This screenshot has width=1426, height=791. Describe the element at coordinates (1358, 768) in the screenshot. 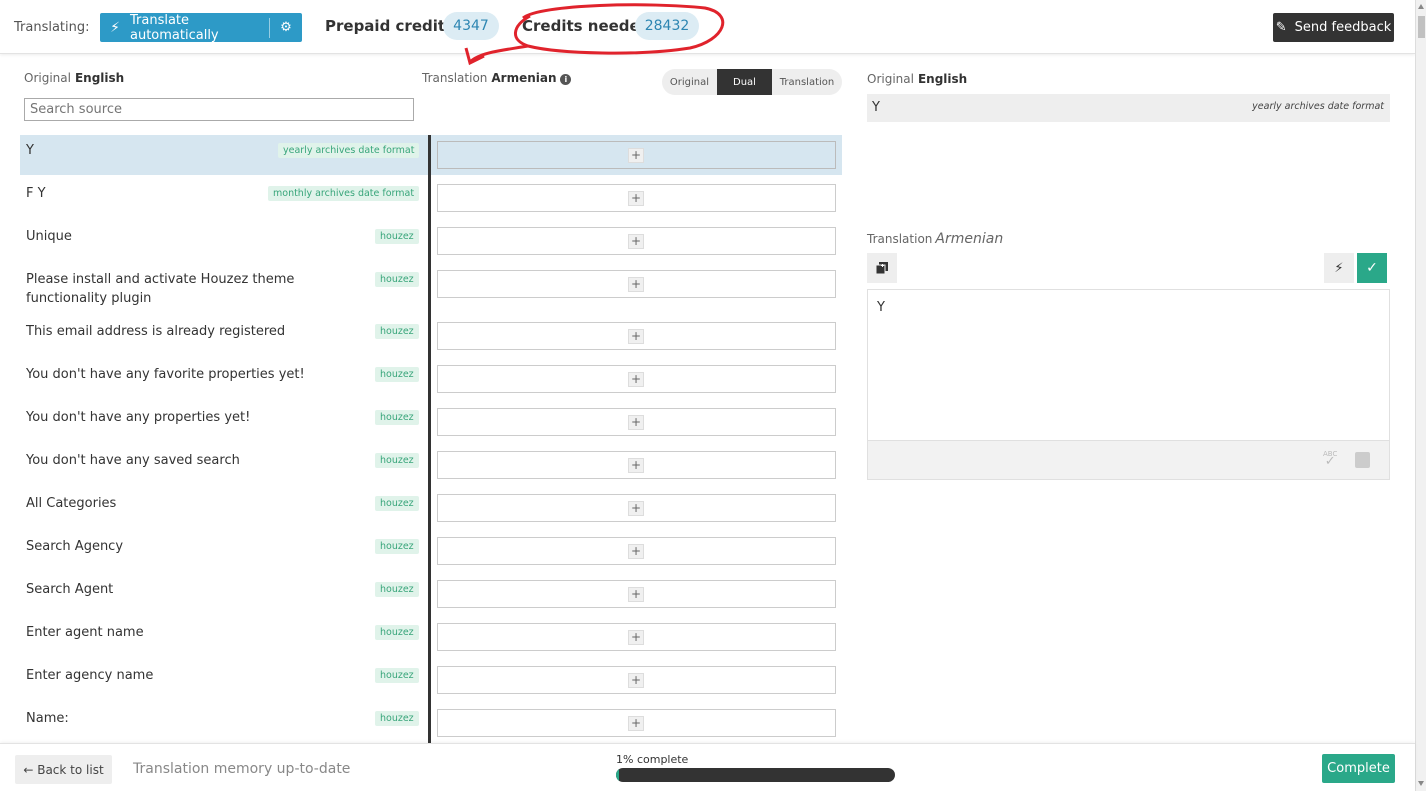

I see `complete-button: Complete` at that location.